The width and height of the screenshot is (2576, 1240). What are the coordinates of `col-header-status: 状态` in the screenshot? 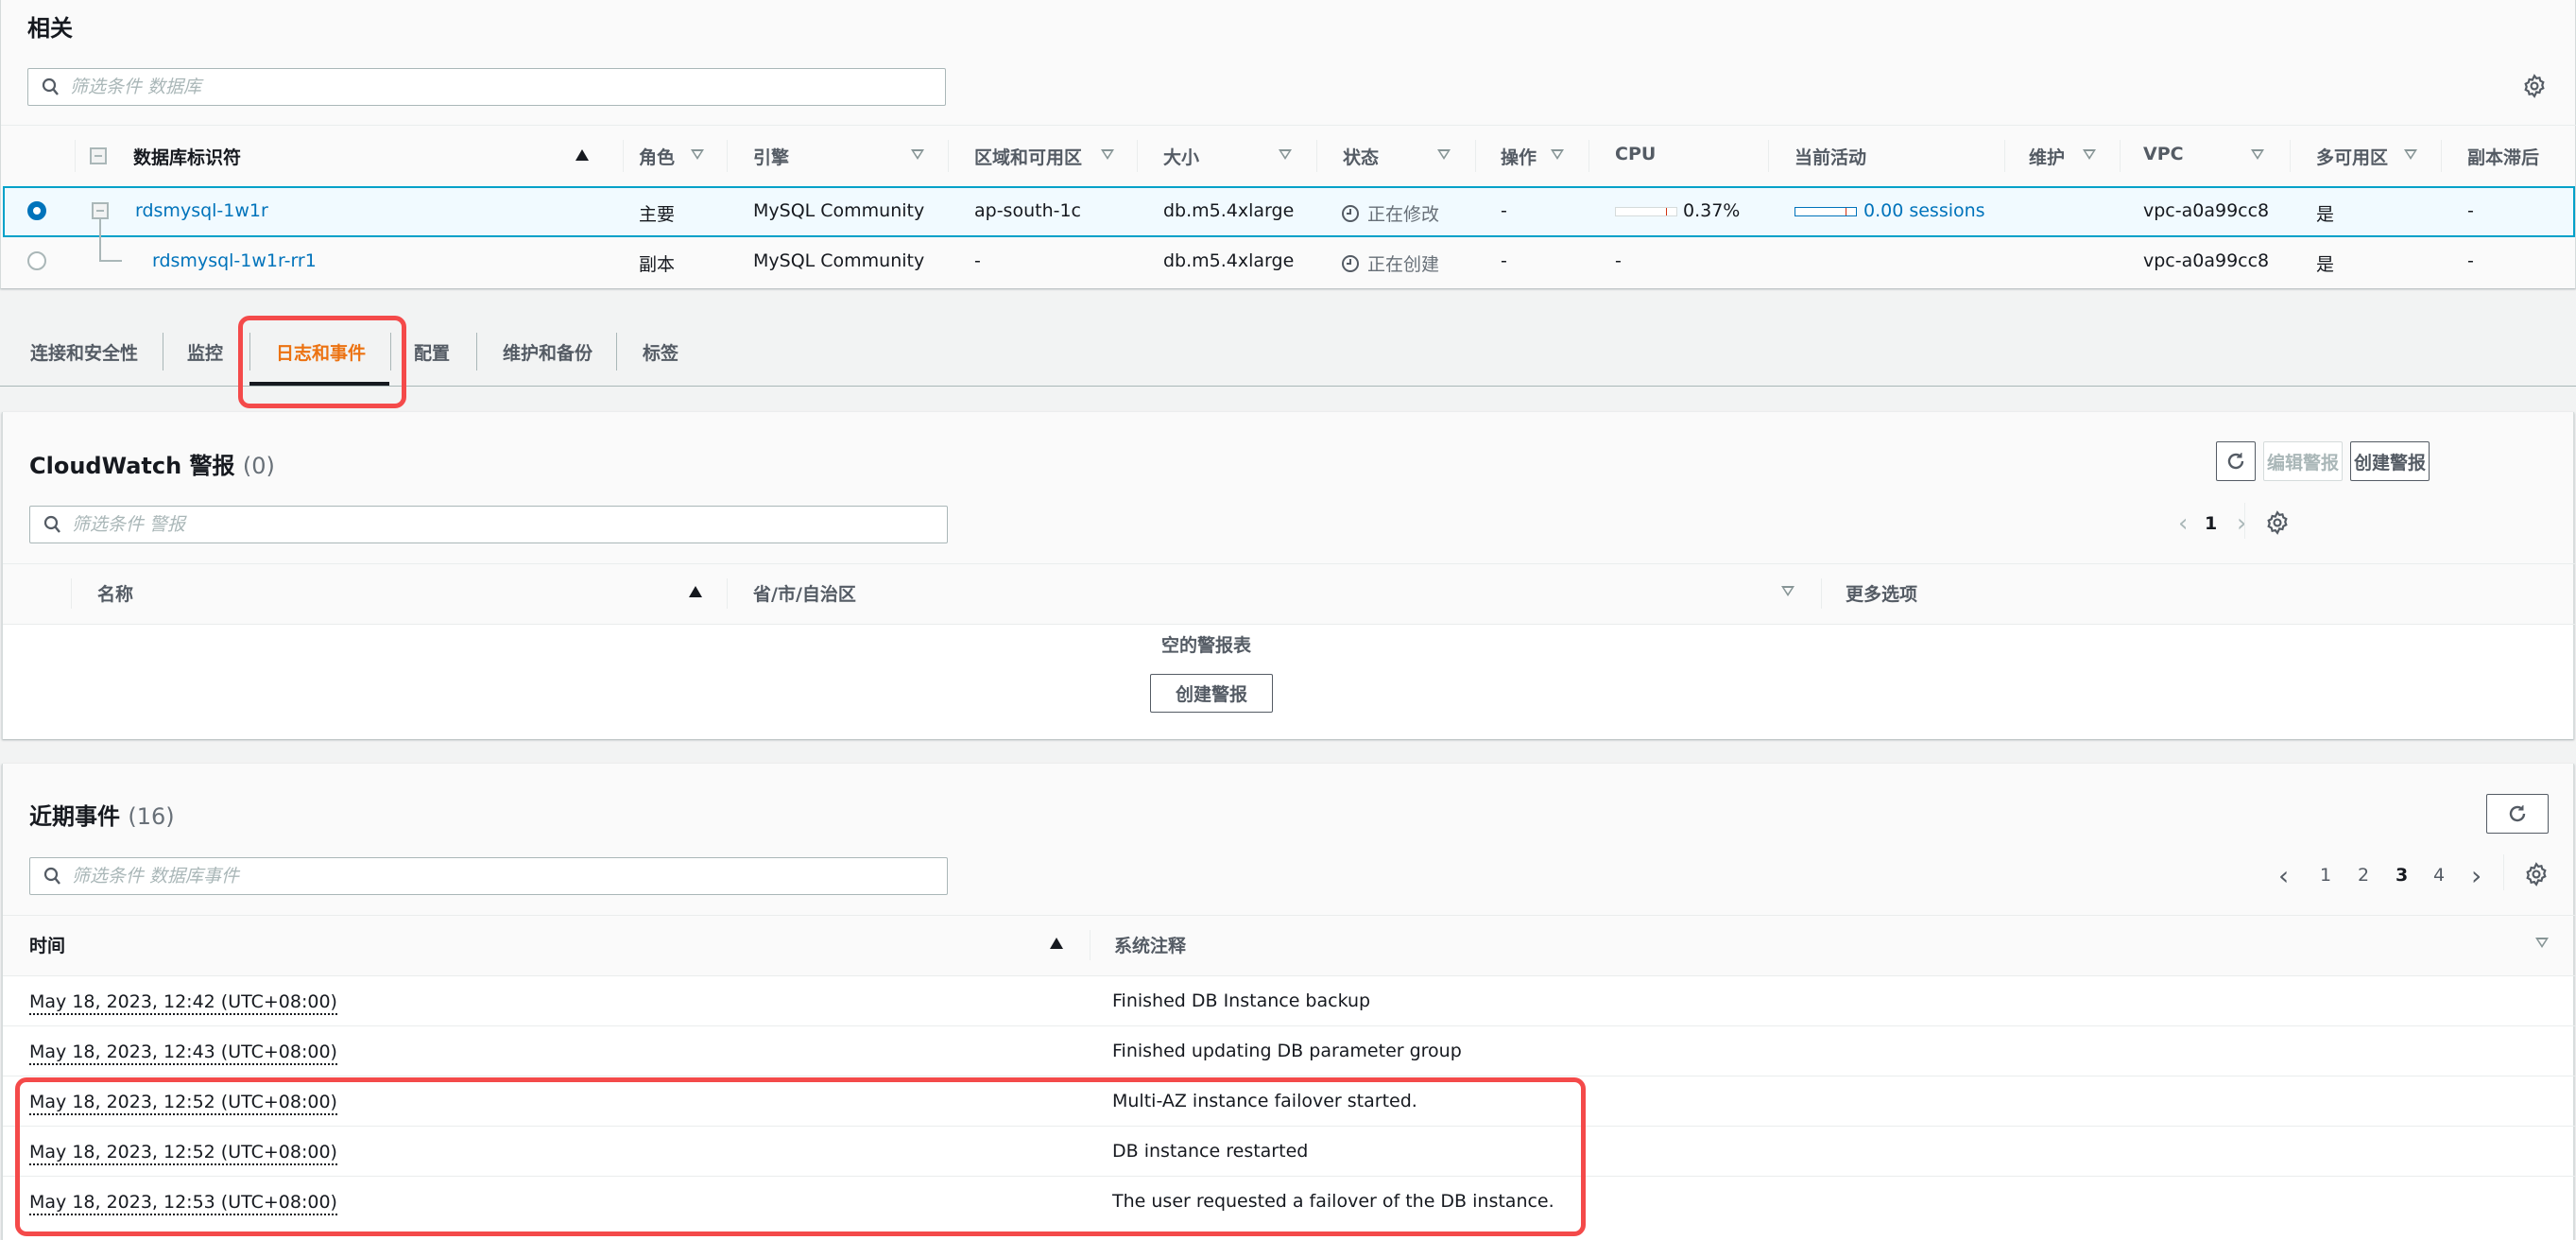 It's located at (1361, 156).